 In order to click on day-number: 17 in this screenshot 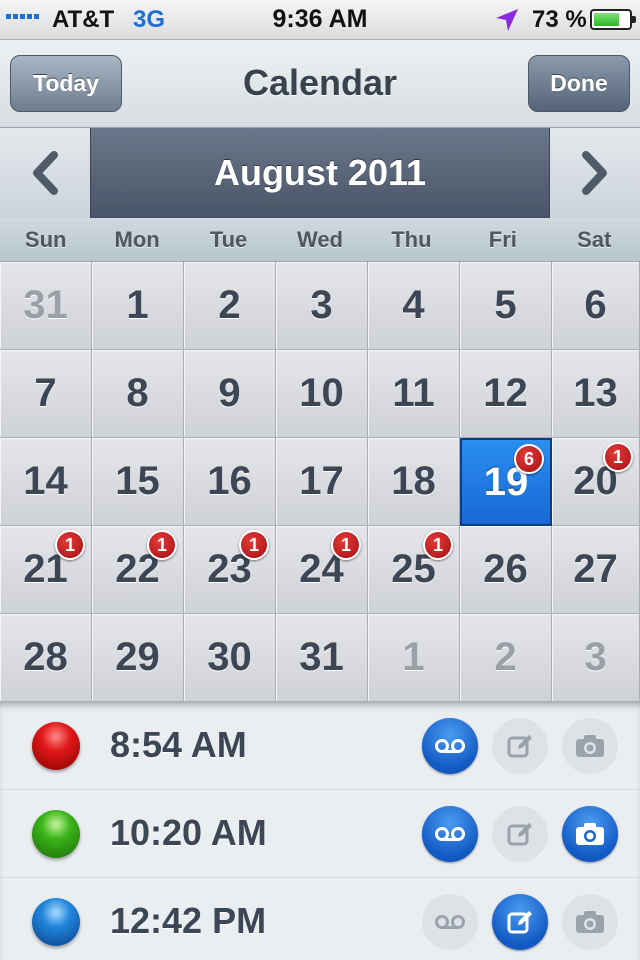, I will do `click(321, 481)`.